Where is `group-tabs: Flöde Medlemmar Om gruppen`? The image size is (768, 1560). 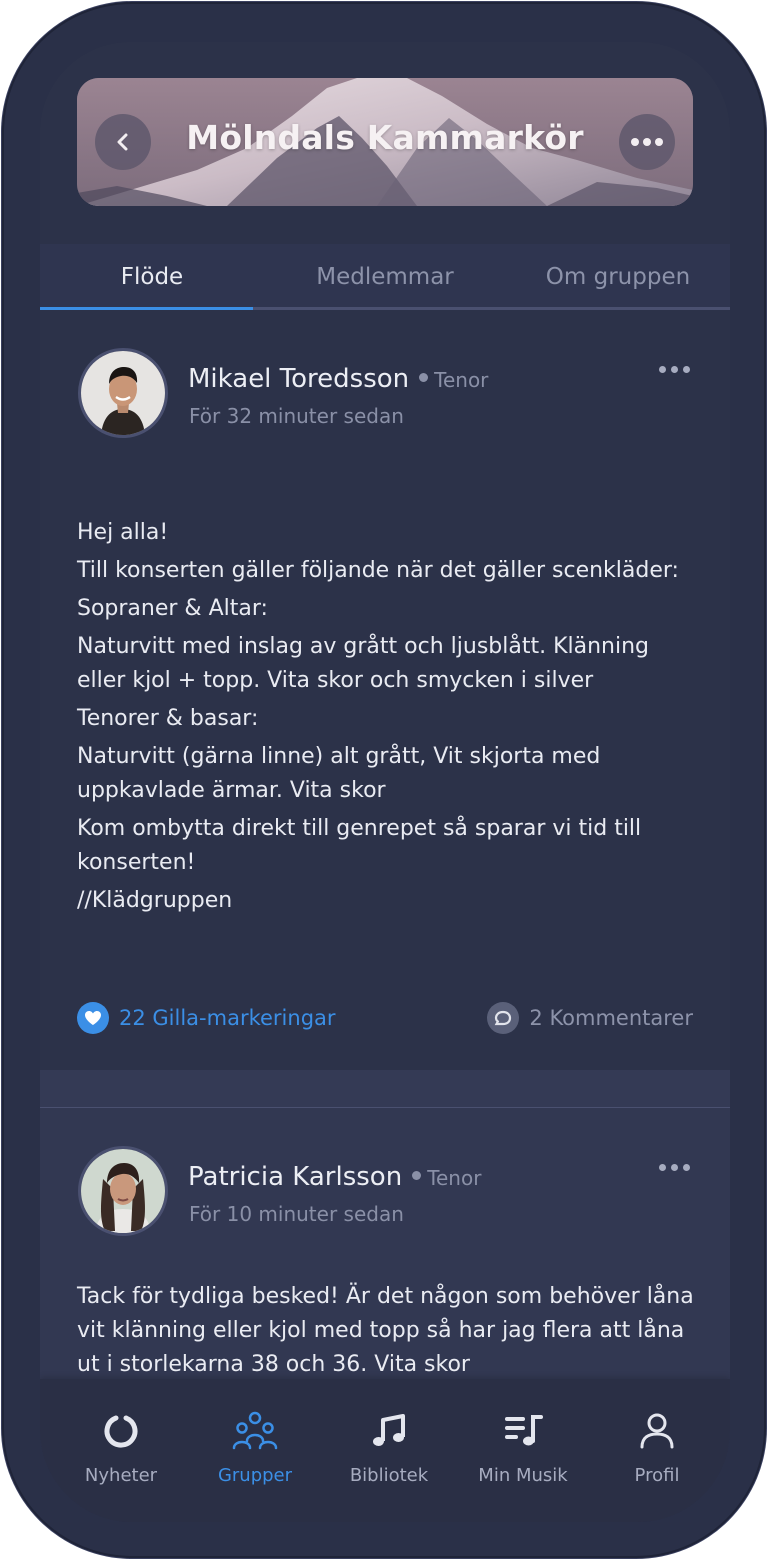
group-tabs: Flöde Medlemmar Om gruppen is located at coordinates (385, 277).